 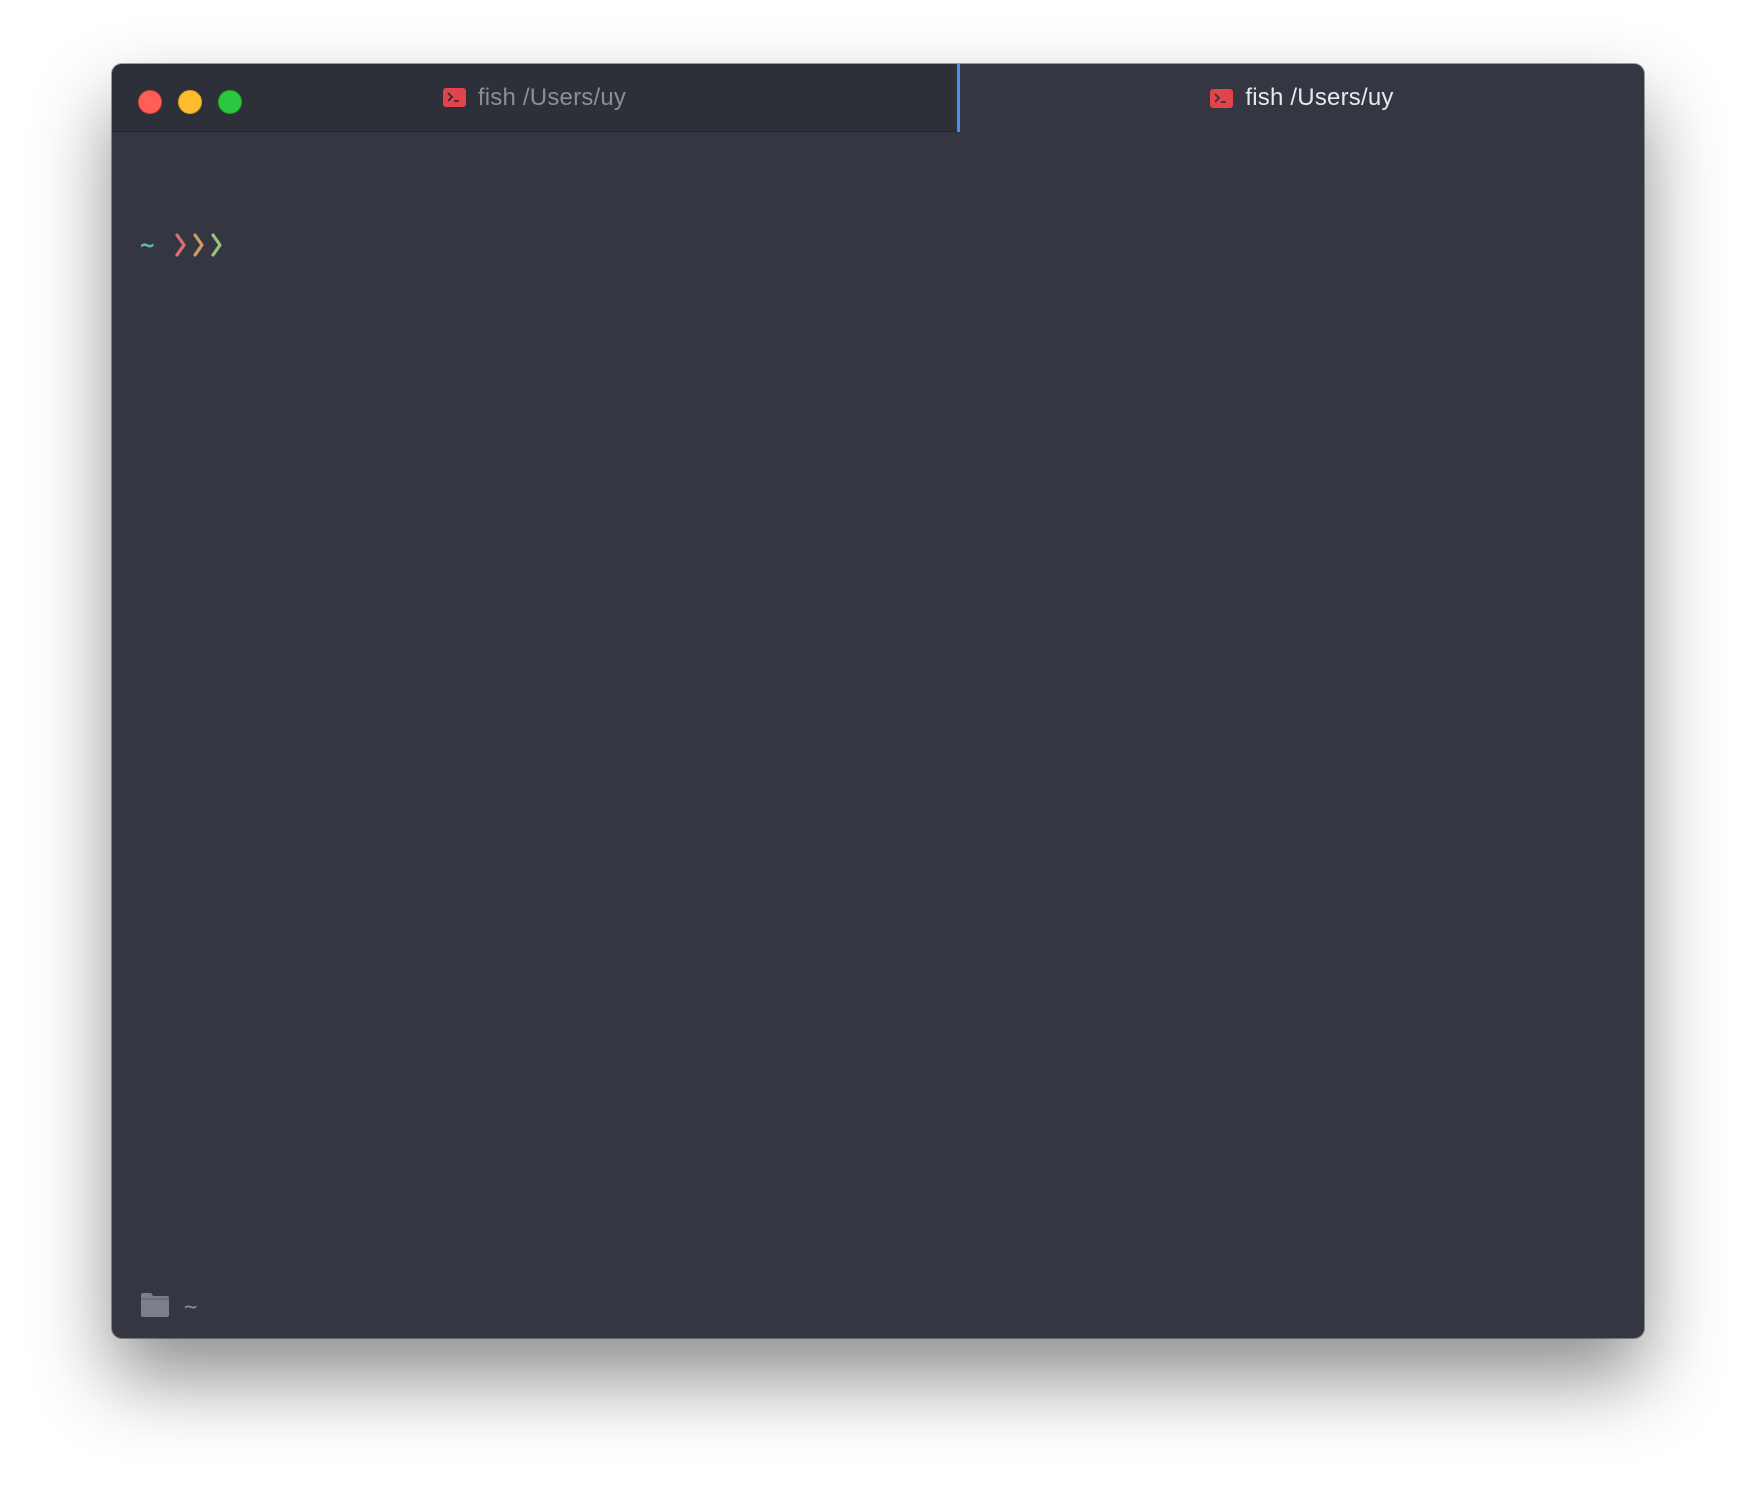 What do you see at coordinates (147, 245) in the screenshot?
I see `prompt-path: ~` at bounding box center [147, 245].